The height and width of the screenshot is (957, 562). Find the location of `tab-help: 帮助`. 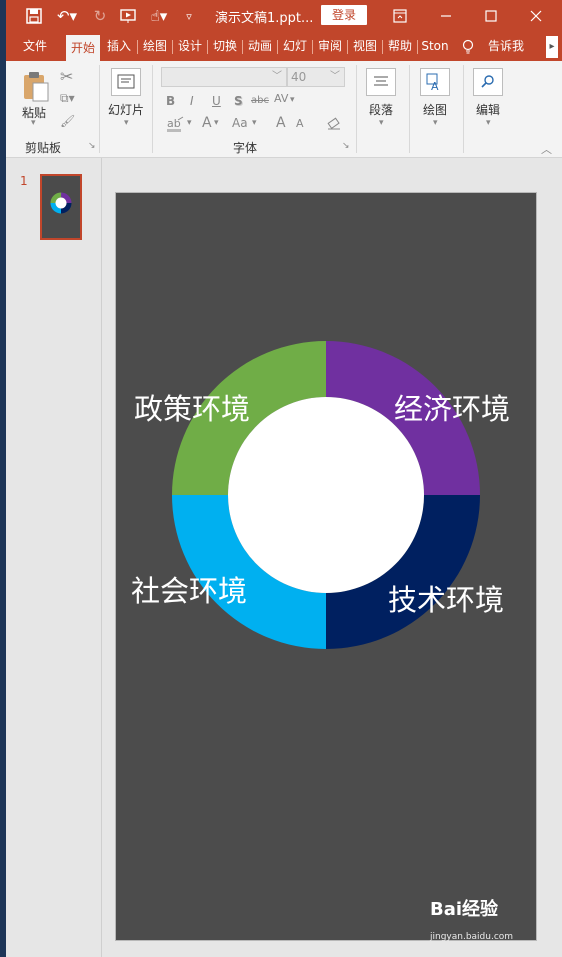

tab-help: 帮助 is located at coordinates (400, 46).